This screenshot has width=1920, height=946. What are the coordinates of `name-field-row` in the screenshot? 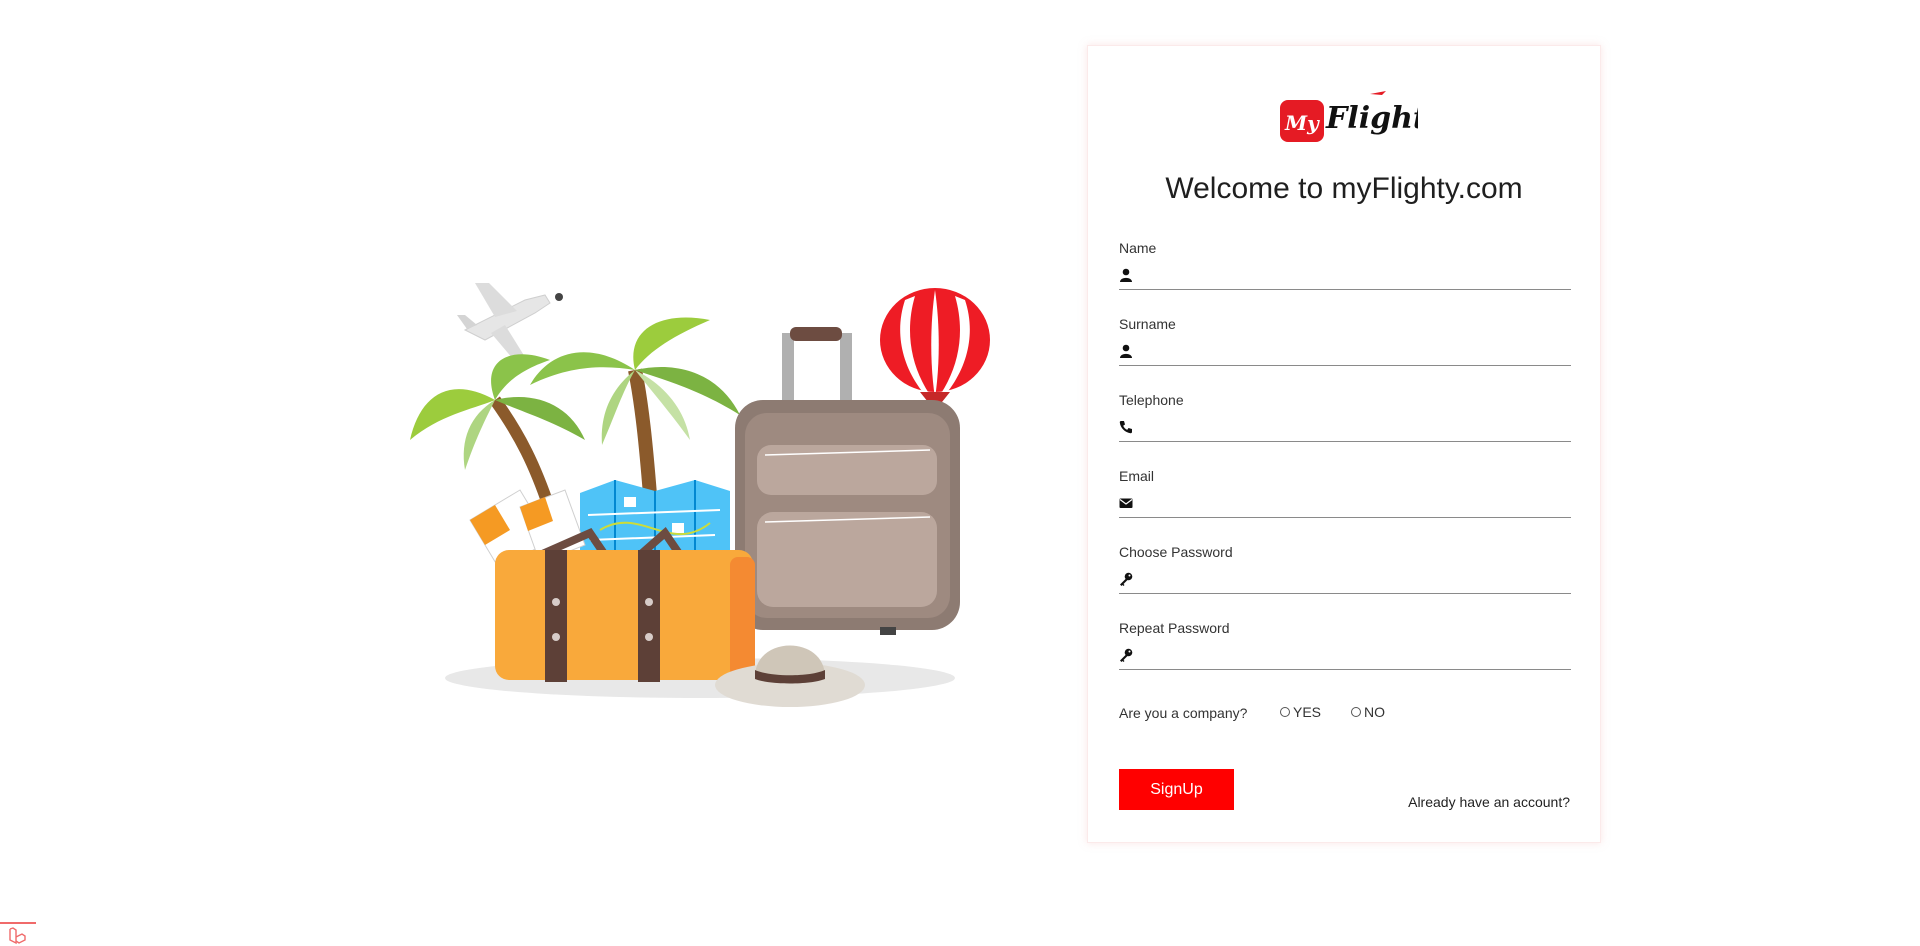 It's located at (1345, 274).